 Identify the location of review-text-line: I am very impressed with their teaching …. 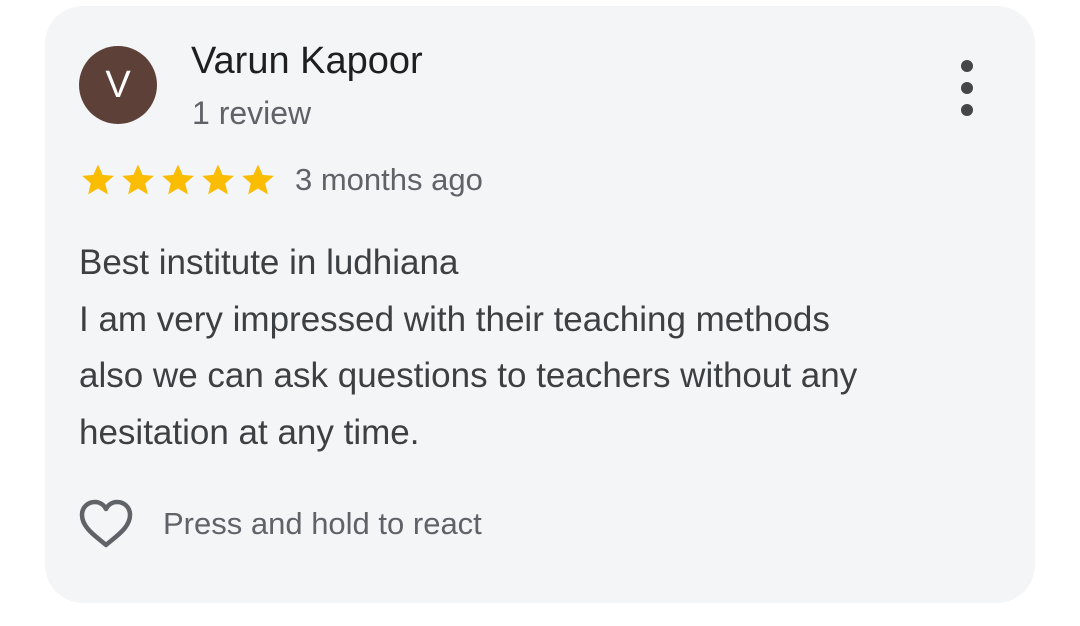
(454, 319).